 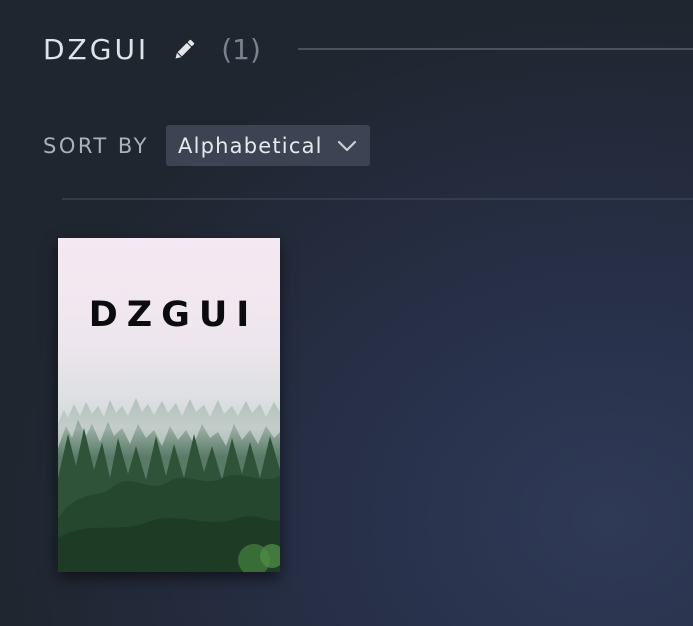 What do you see at coordinates (241, 49) in the screenshot?
I see `collection-count: (1)` at bounding box center [241, 49].